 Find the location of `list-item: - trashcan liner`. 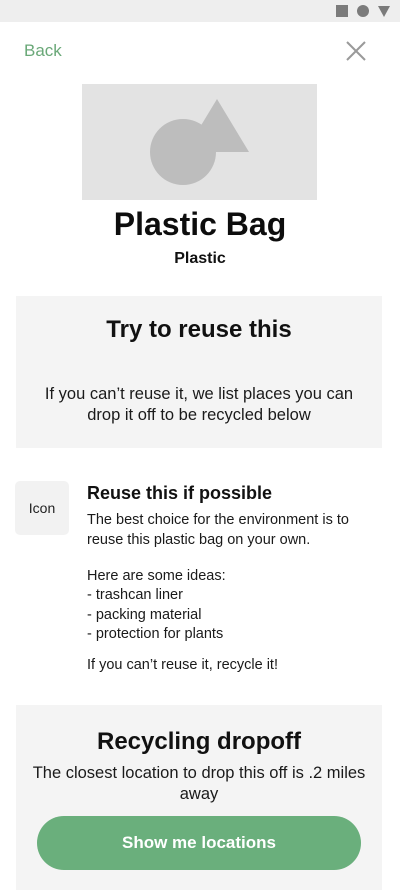

list-item: - trashcan liner is located at coordinates (135, 595).